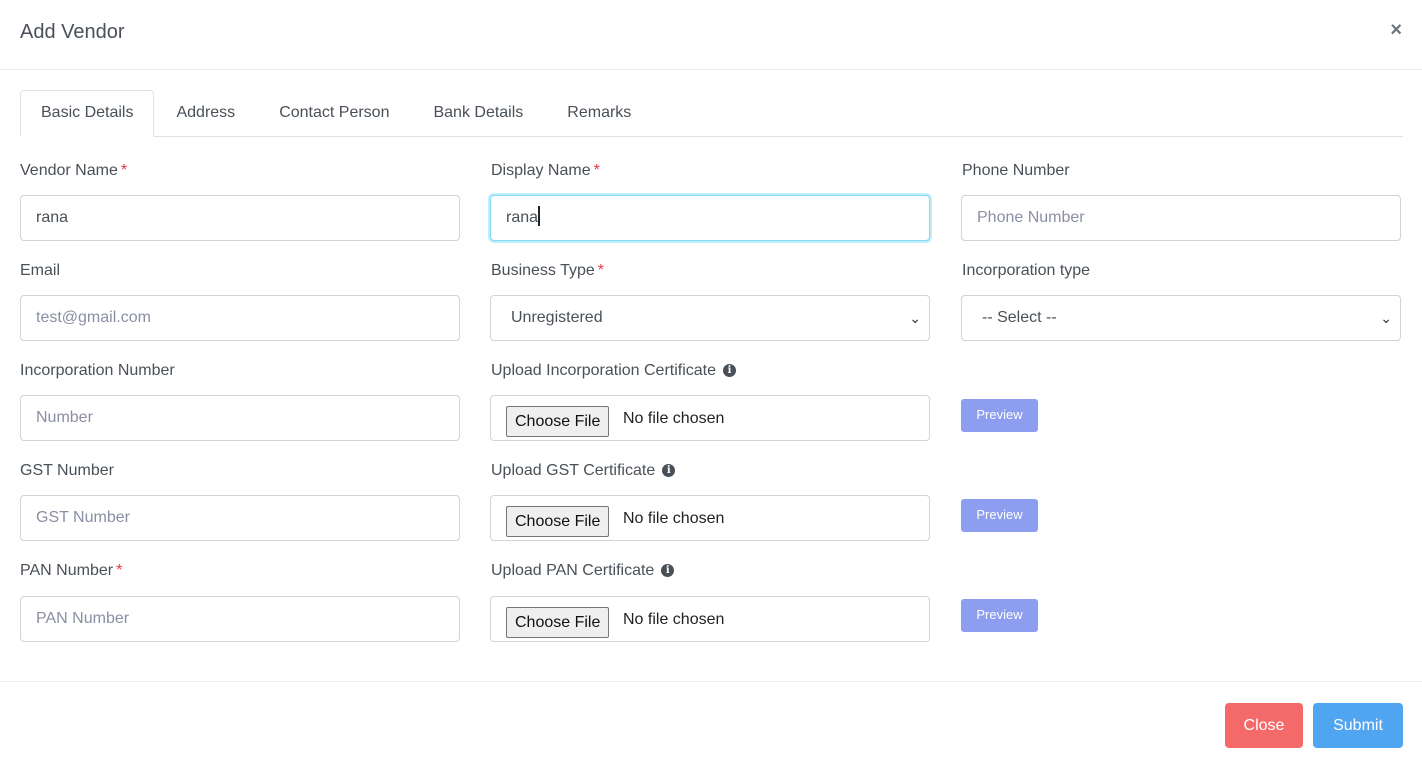 Image resolution: width=1422 pixels, height=764 pixels. I want to click on incorporation-type-selected: -- Select --, so click(1019, 317).